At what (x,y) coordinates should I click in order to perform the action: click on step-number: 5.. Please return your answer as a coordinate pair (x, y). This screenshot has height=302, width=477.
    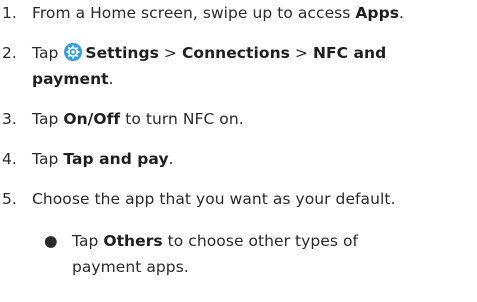
    Looking at the image, I should click on (9, 199).